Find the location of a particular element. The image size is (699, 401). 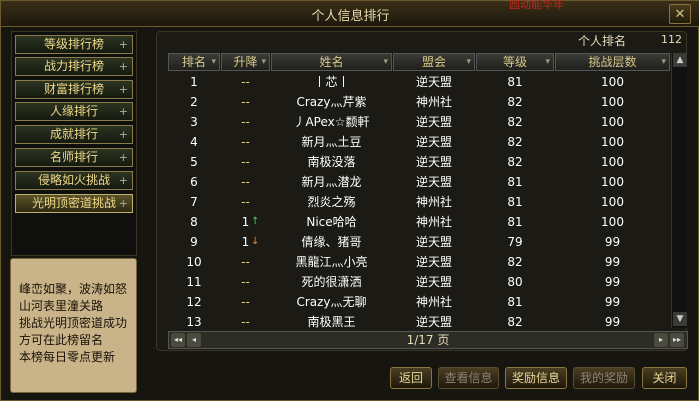

scroll-down-icon: ▼ is located at coordinates (680, 319).